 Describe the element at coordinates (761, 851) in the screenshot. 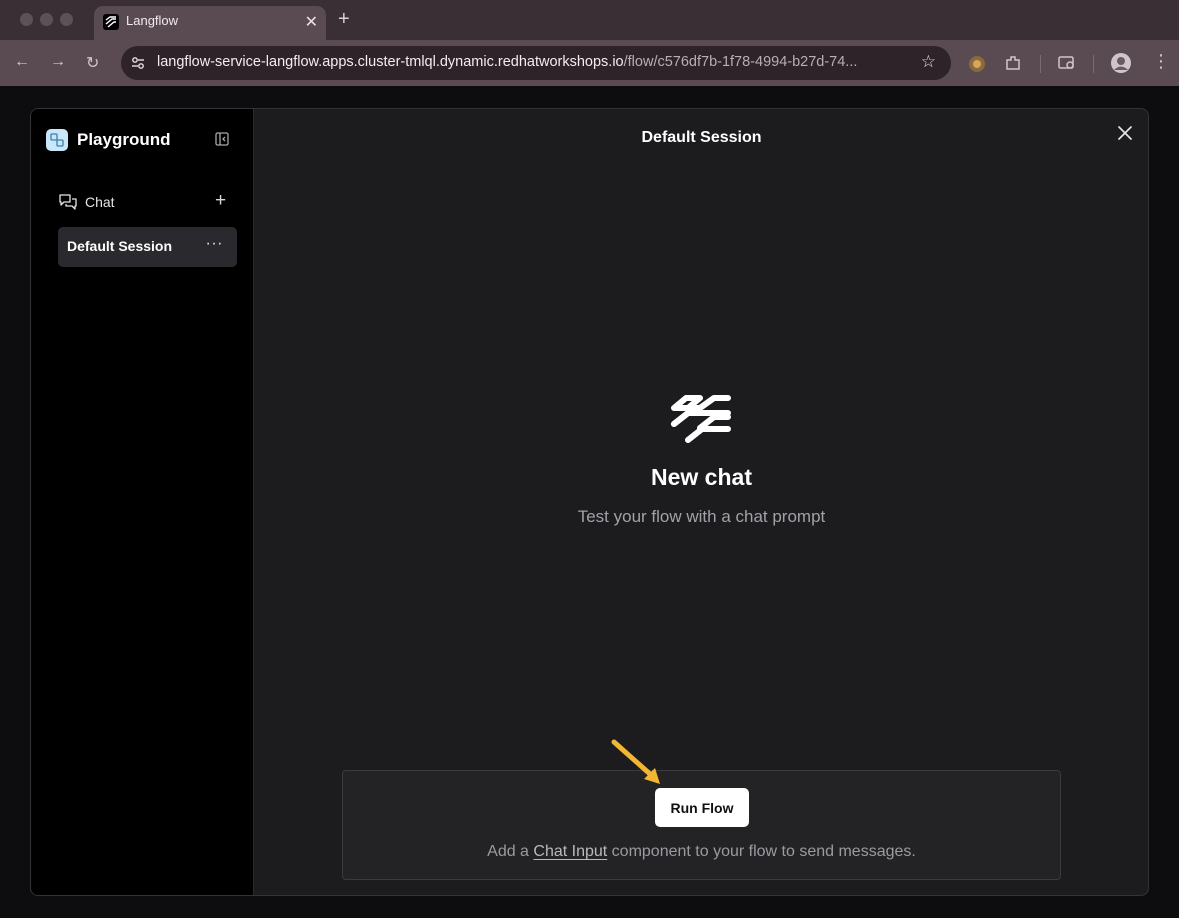

I see `hint-suffix: component to your flow to send messages.` at that location.